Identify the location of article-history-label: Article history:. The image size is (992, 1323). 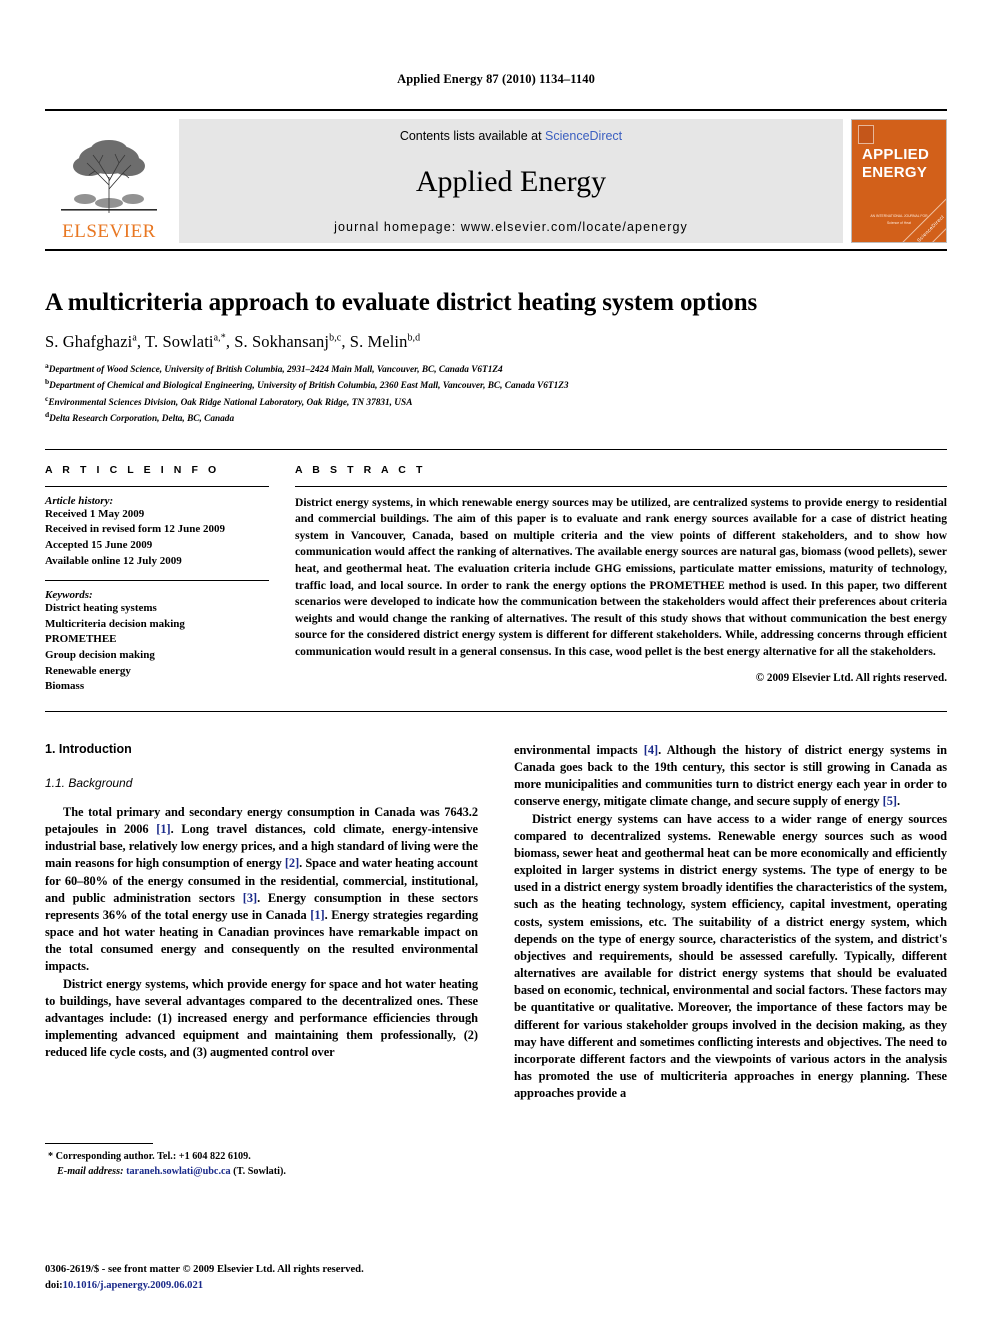
(79, 500).